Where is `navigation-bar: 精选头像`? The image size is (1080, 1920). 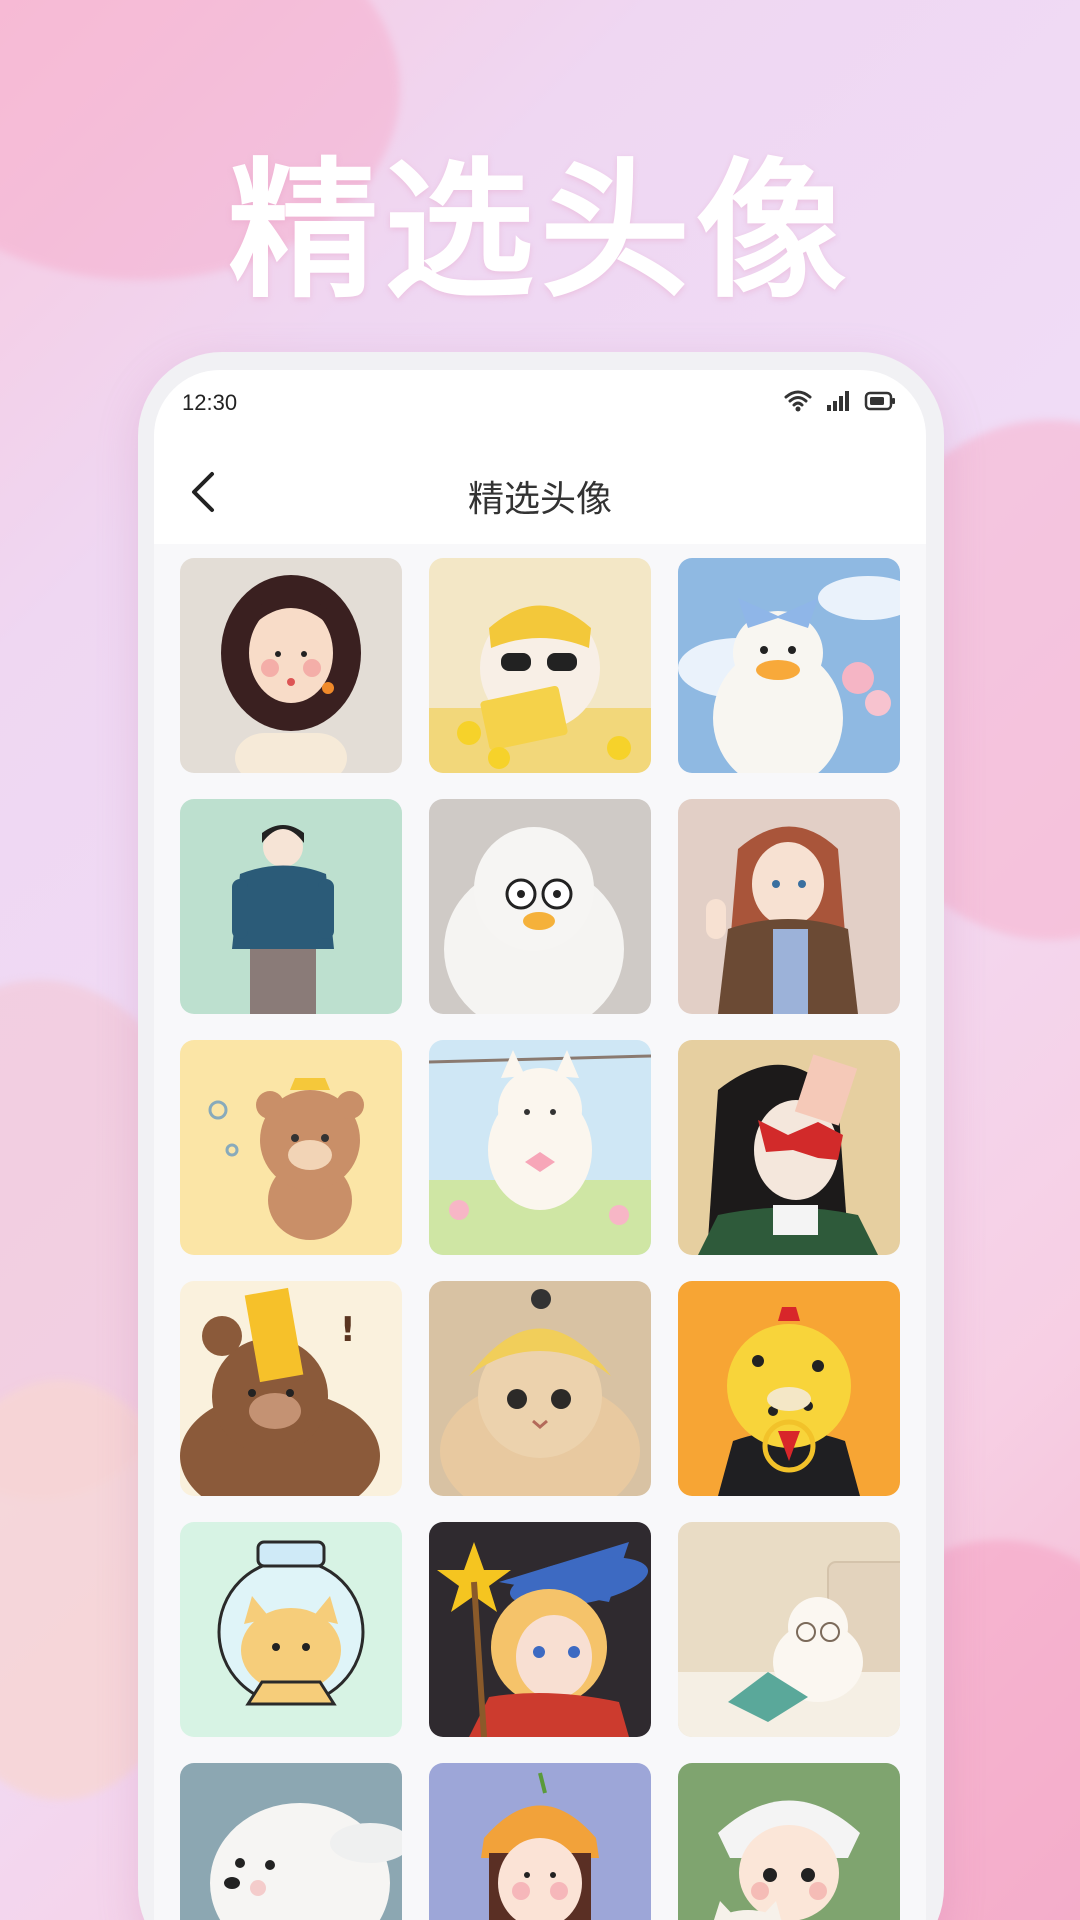 navigation-bar: 精选头像 is located at coordinates (540, 492).